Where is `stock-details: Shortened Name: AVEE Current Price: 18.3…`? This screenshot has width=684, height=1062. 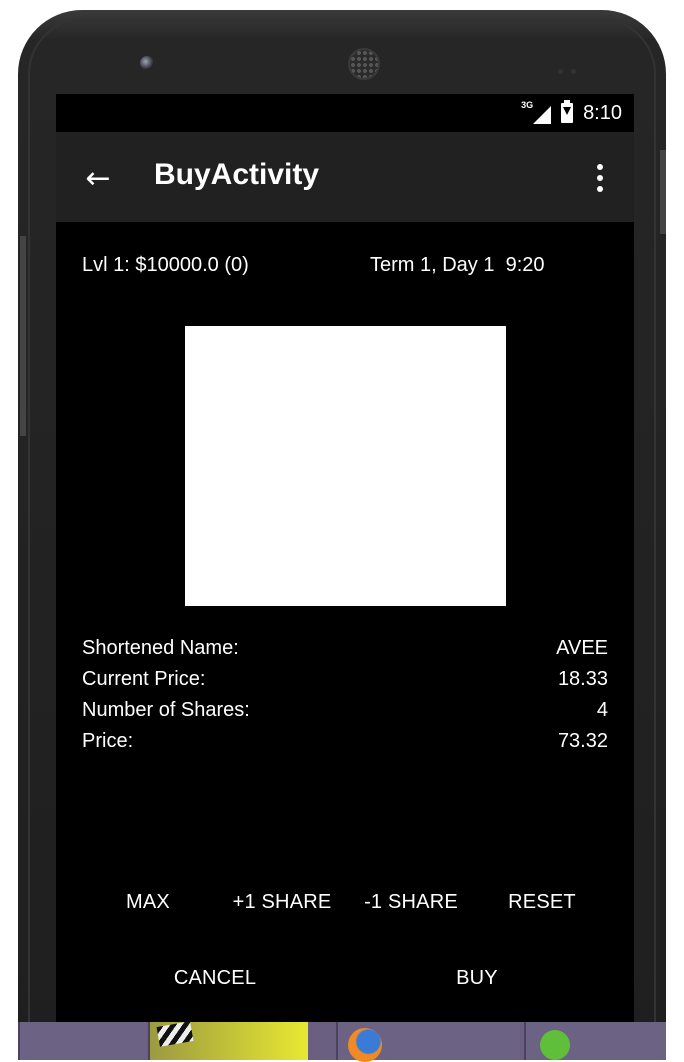
stock-details: Shortened Name: AVEE Current Price: 18.3… is located at coordinates (345, 696).